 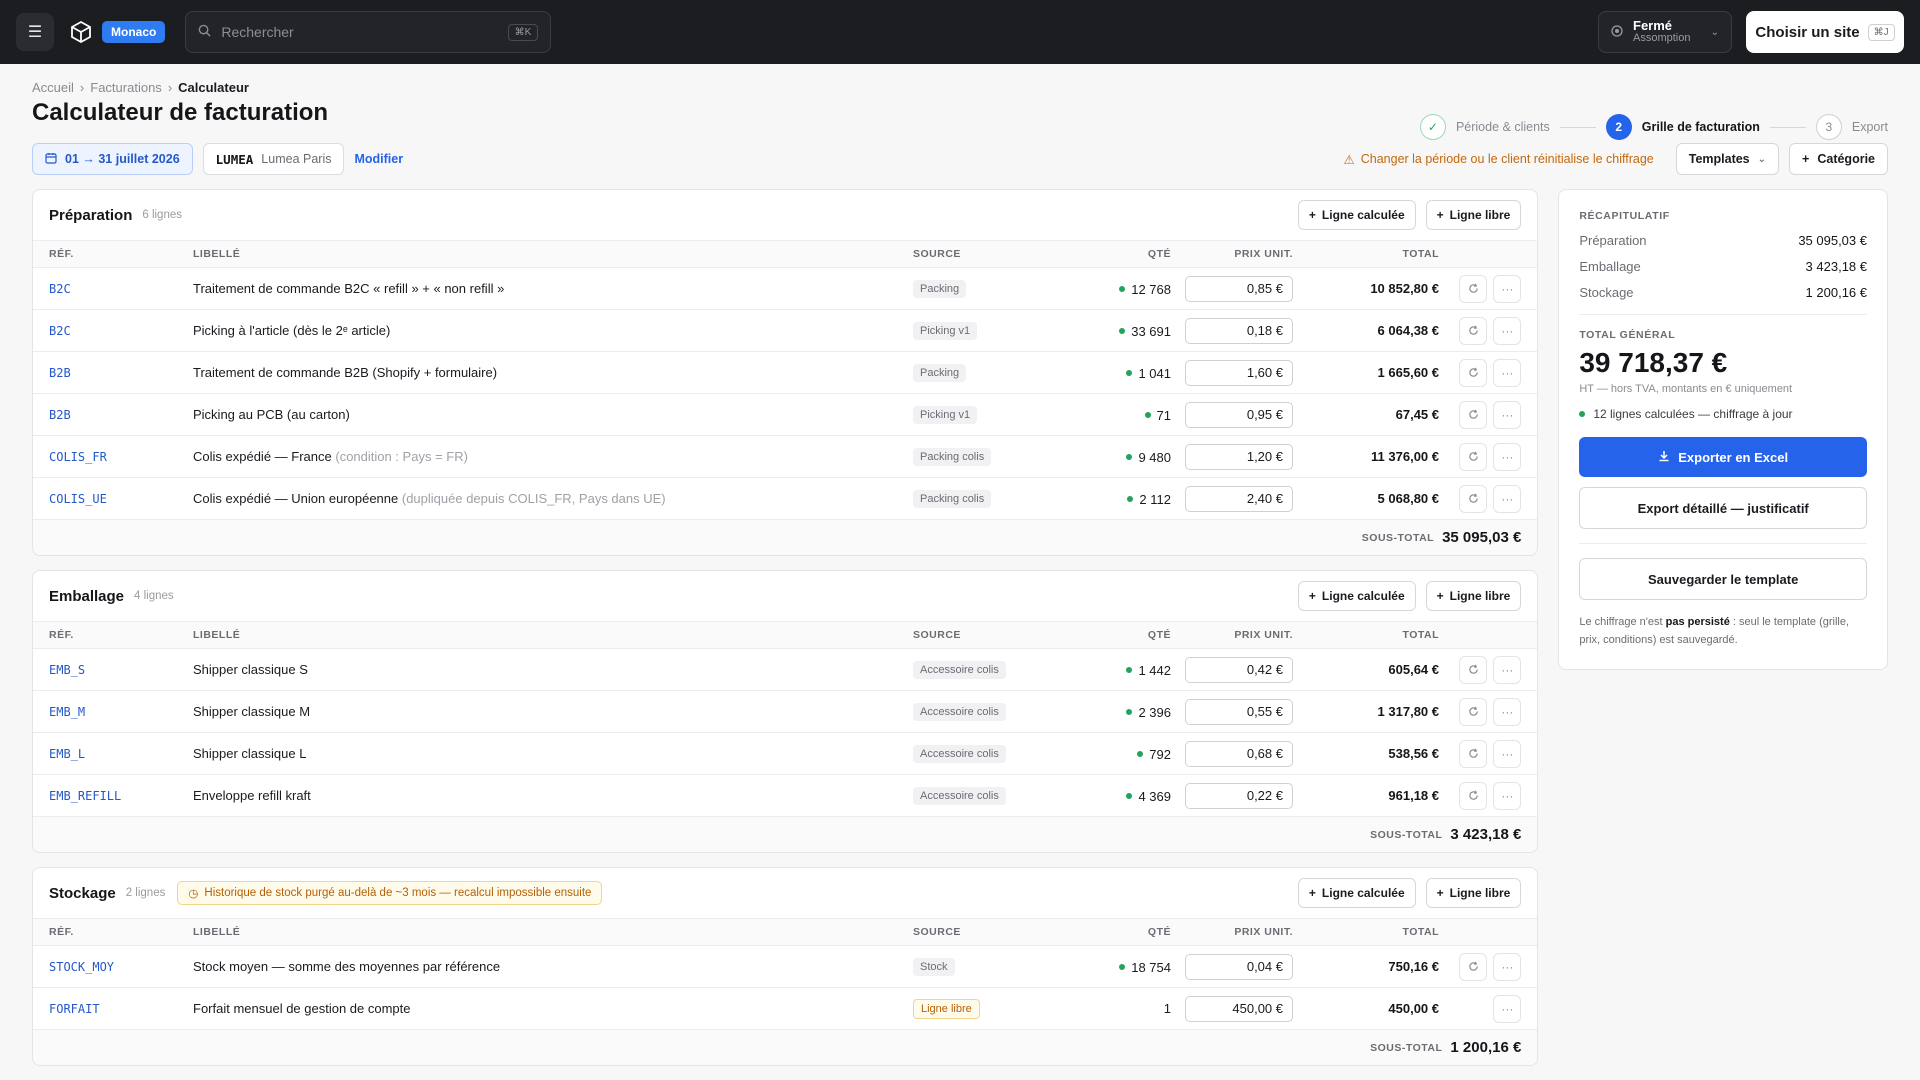 What do you see at coordinates (67, 712) in the screenshot?
I see `row-ref: EMB_M` at bounding box center [67, 712].